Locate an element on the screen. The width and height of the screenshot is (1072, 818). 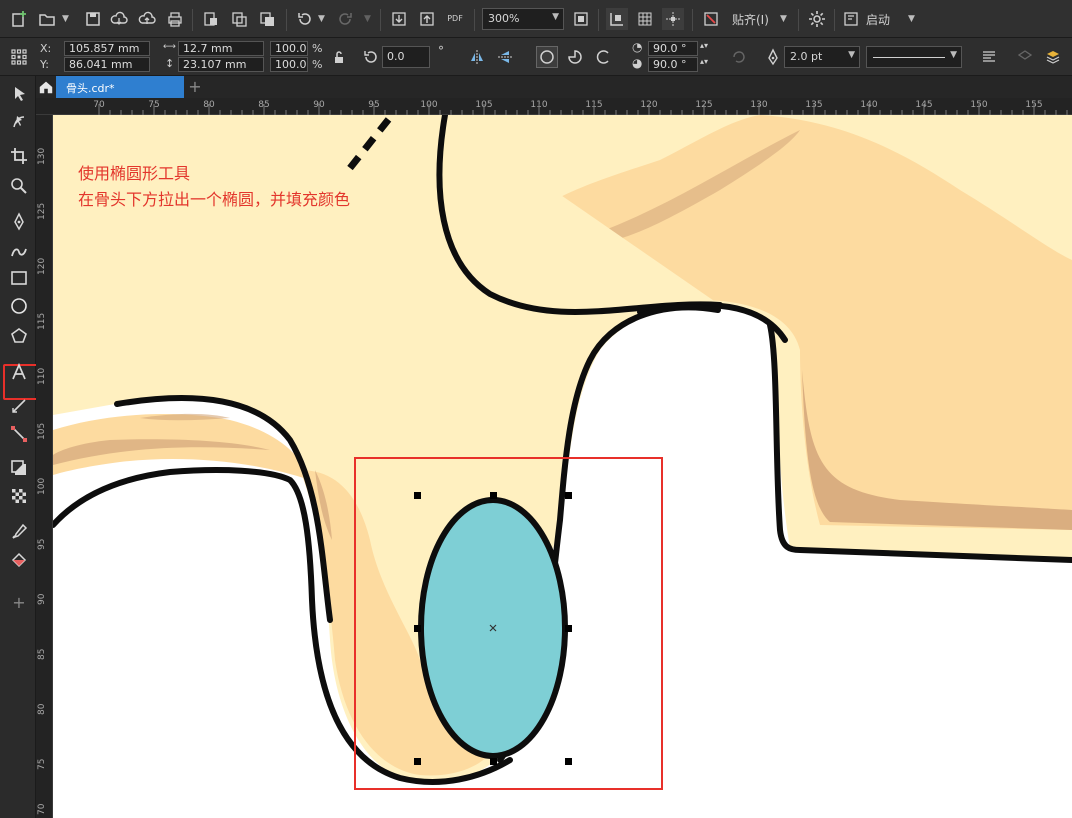
width-icon: ⟷ is located at coordinates (169, 47).